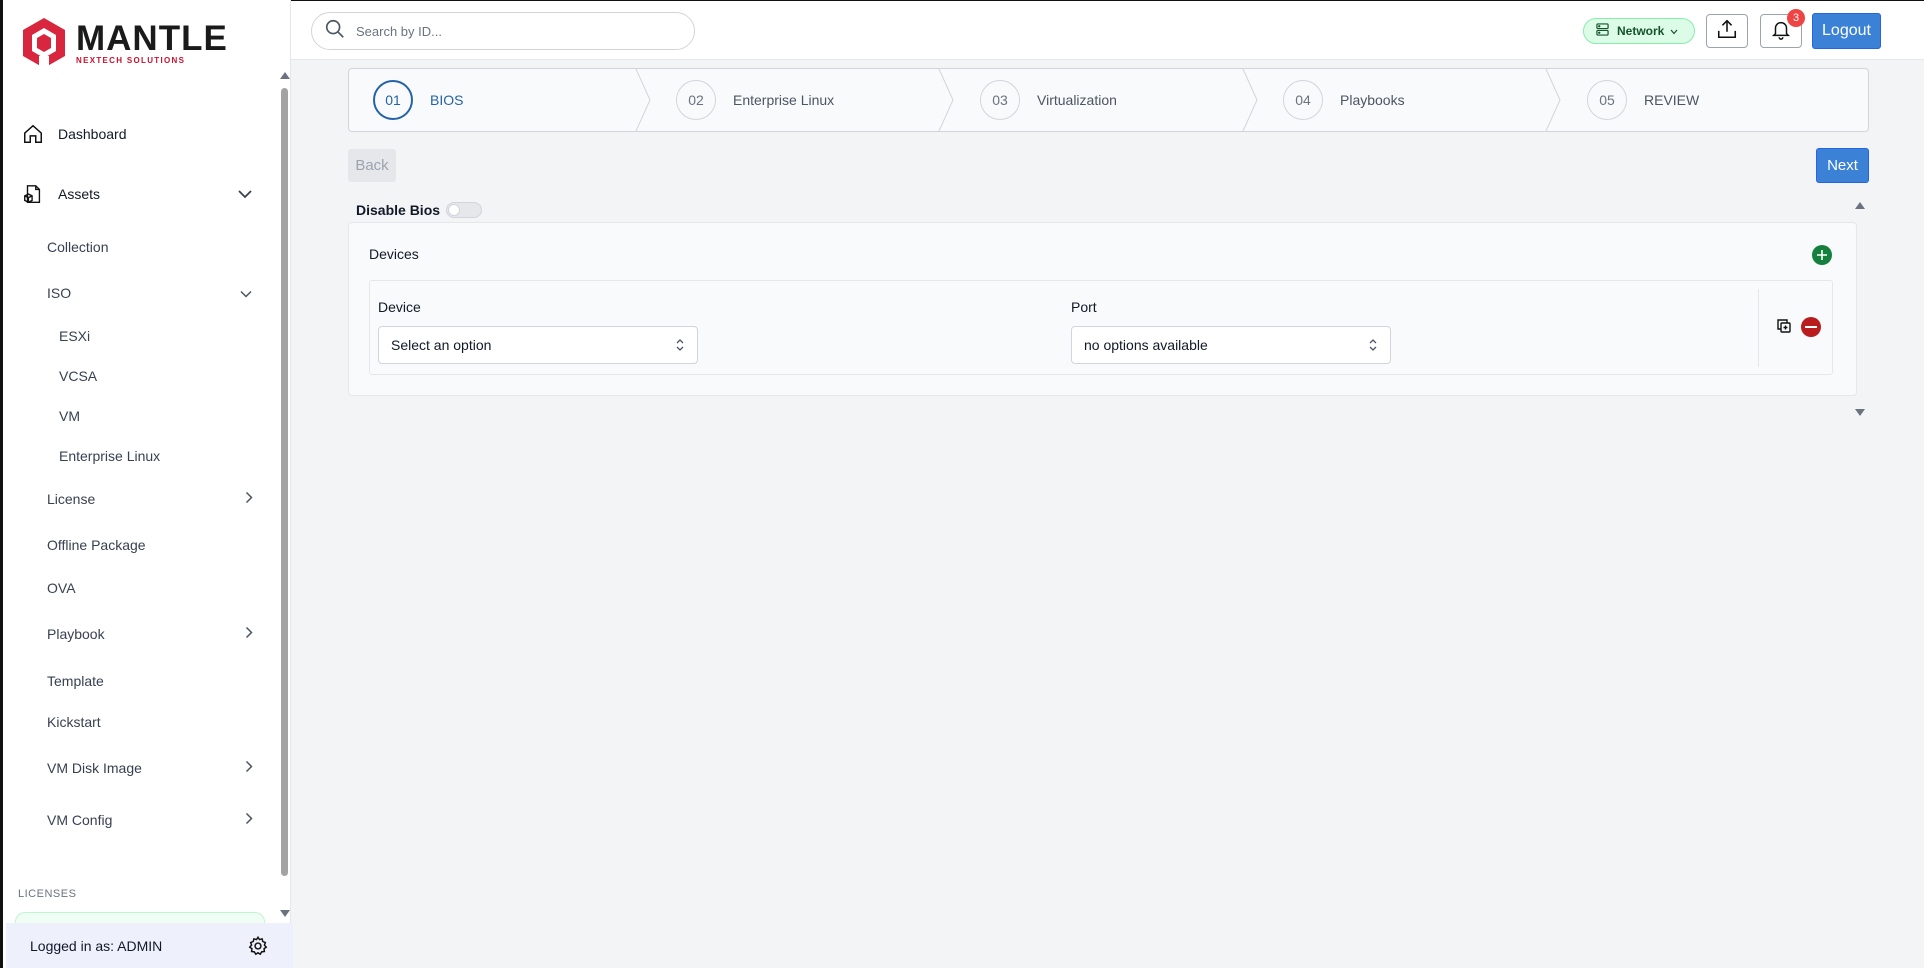 This screenshot has height=968, width=1924. Describe the element at coordinates (138, 134) in the screenshot. I see `sidebar-item-dashboard: Dashboard` at that location.